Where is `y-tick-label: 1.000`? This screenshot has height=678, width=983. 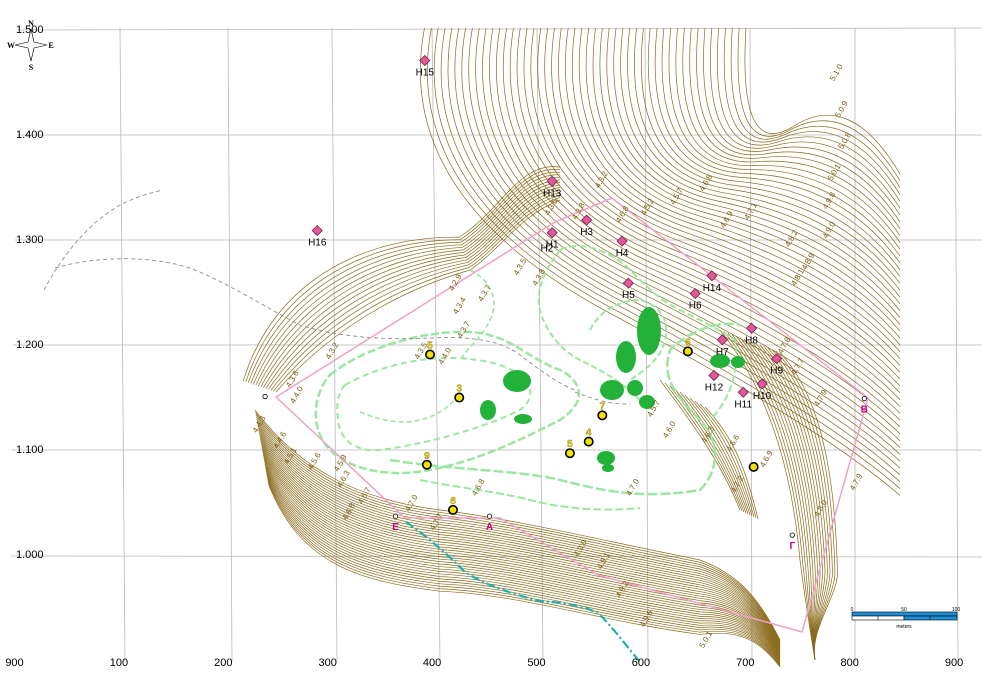 y-tick-label: 1.000 is located at coordinates (30, 555).